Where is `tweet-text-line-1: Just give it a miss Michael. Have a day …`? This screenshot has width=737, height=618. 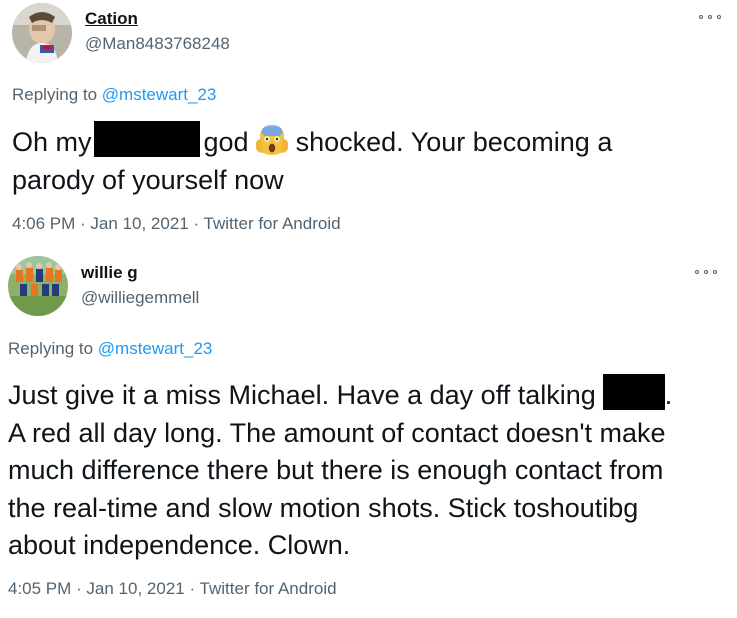 tweet-text-line-1: Just give it a miss Michael. Have a day … is located at coordinates (370, 394).